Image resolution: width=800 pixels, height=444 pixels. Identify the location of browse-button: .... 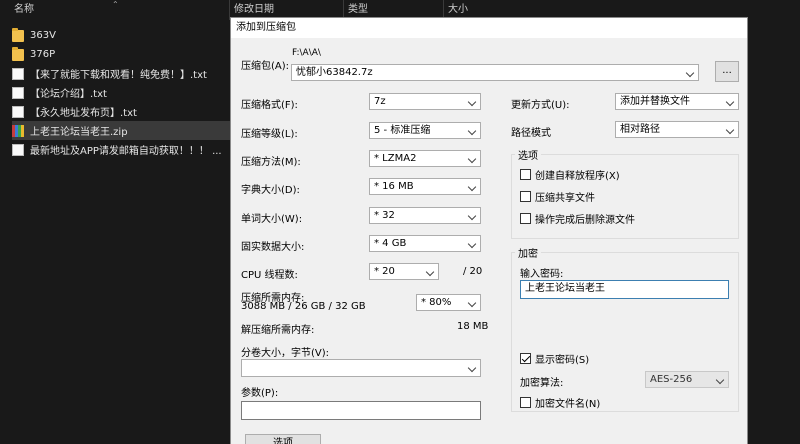
(727, 71).